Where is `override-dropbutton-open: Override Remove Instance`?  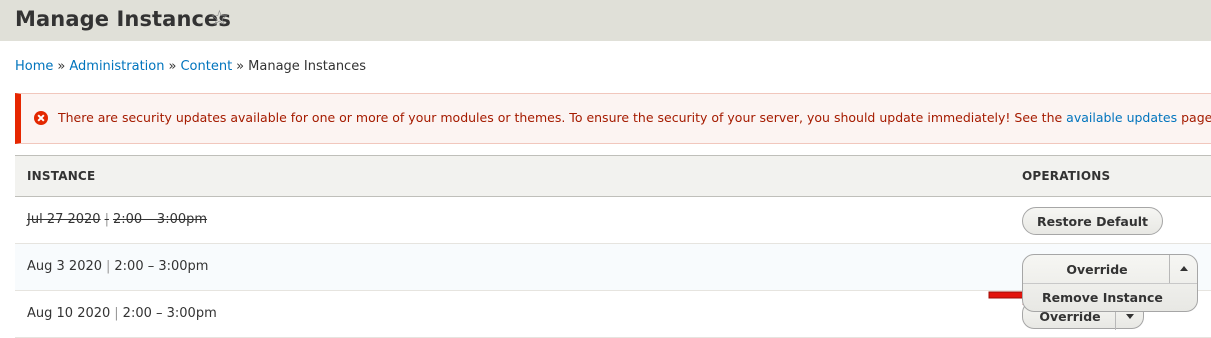
override-dropbutton-open: Override Remove Instance is located at coordinates (1110, 283).